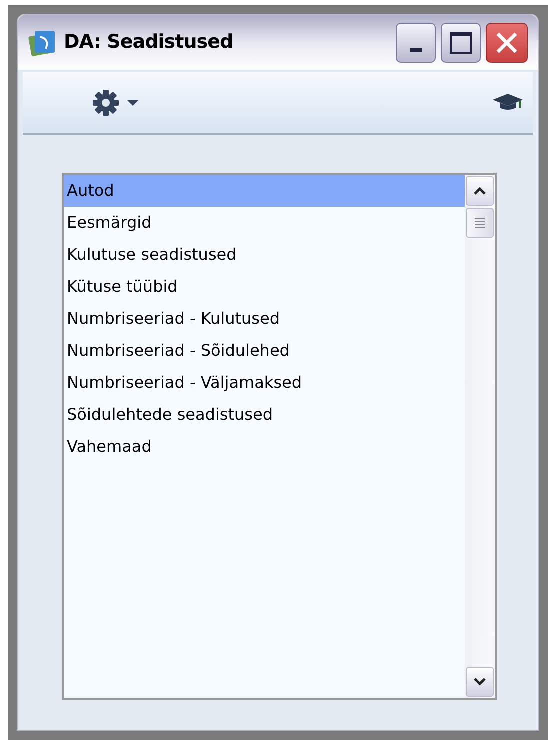  I want to click on scroll-up-button, so click(480, 191).